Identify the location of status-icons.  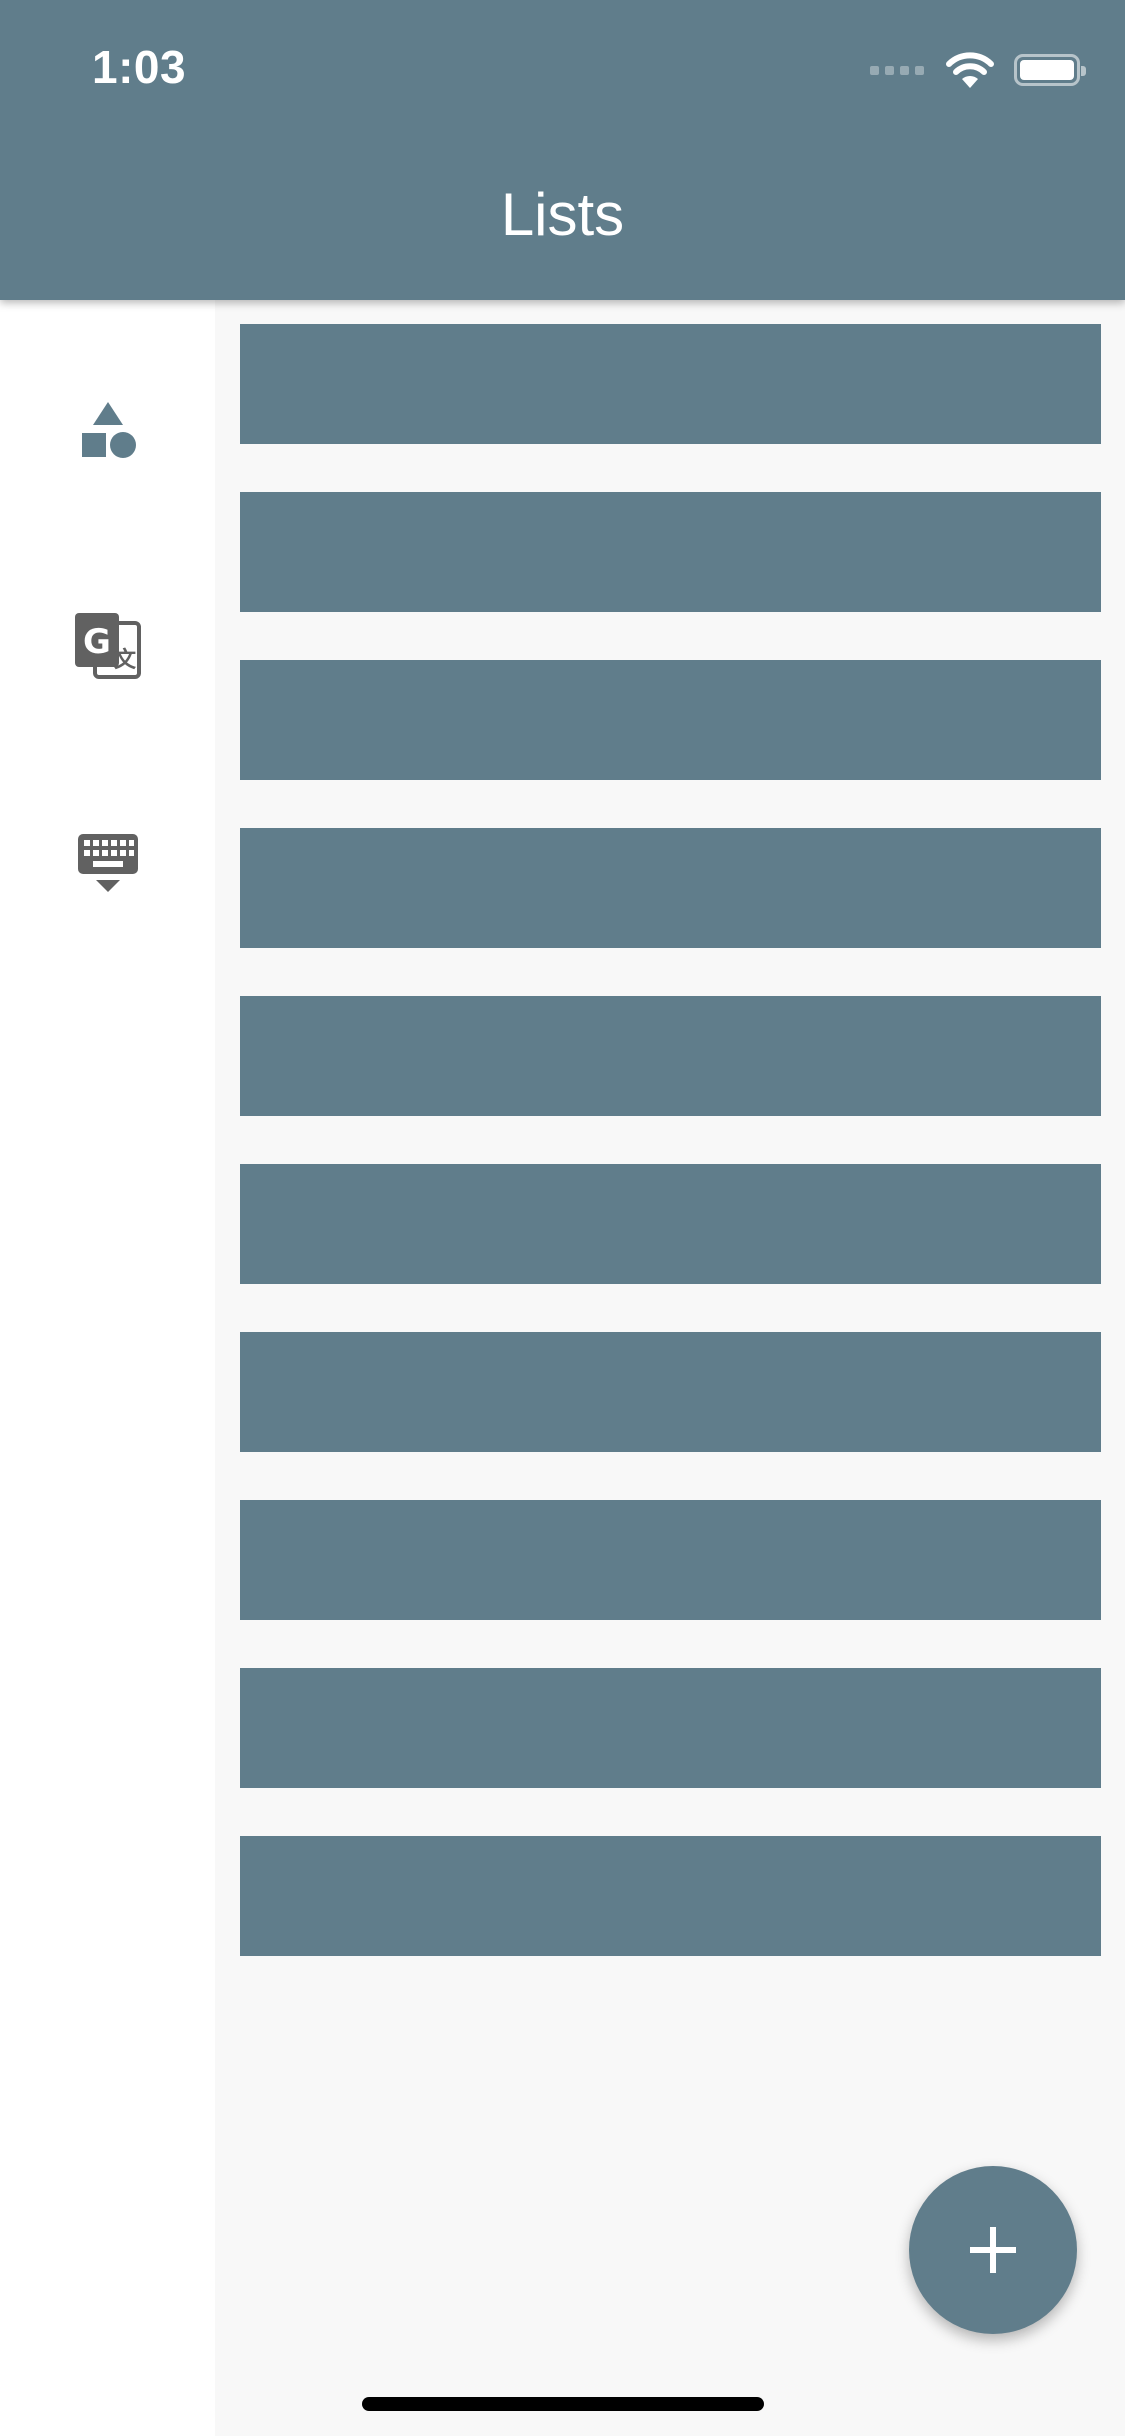
(978, 70).